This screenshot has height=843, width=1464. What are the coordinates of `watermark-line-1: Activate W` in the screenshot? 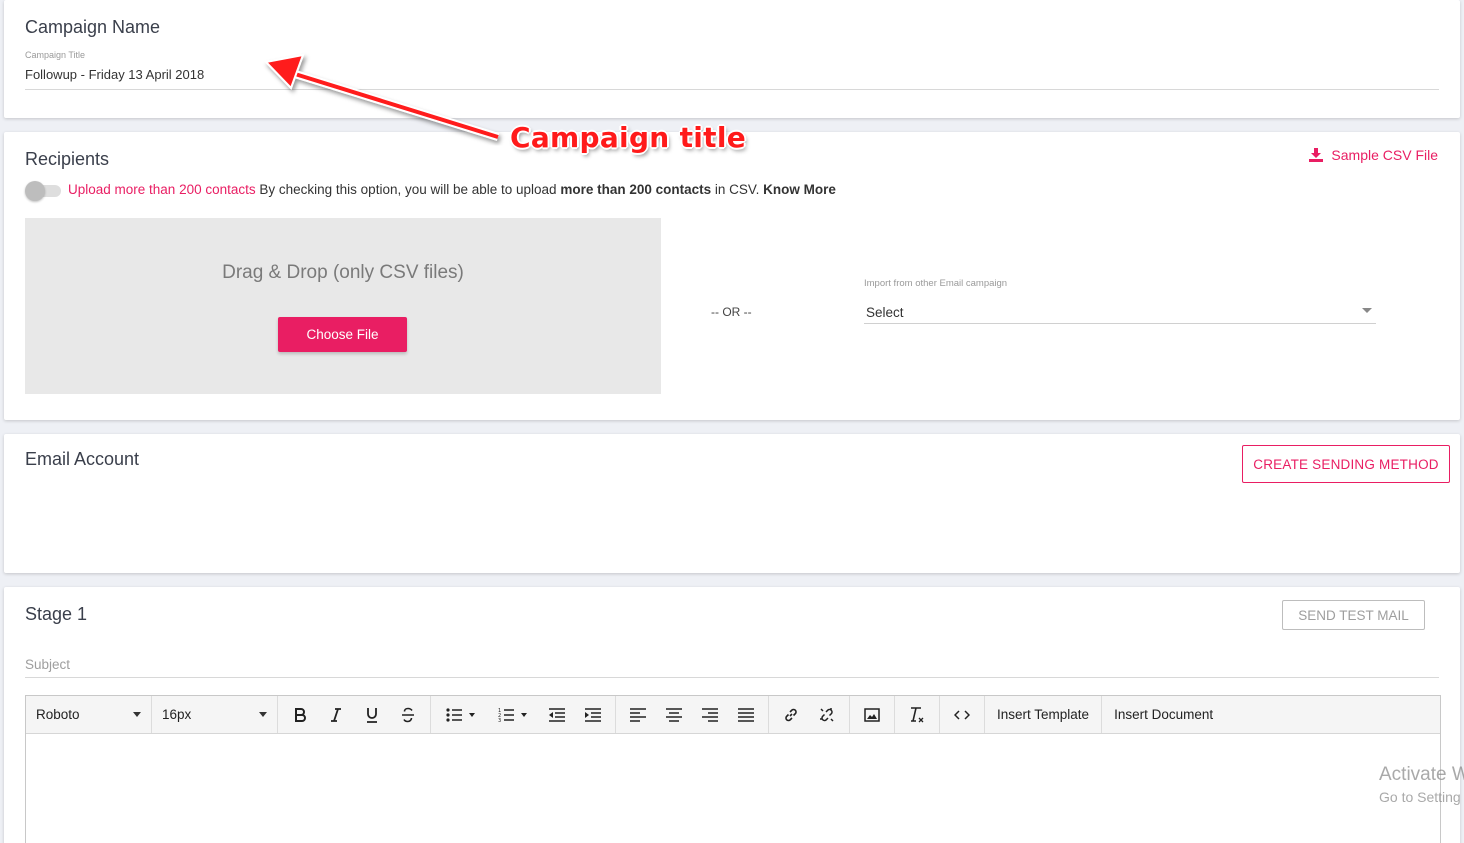 It's located at (1421, 774).